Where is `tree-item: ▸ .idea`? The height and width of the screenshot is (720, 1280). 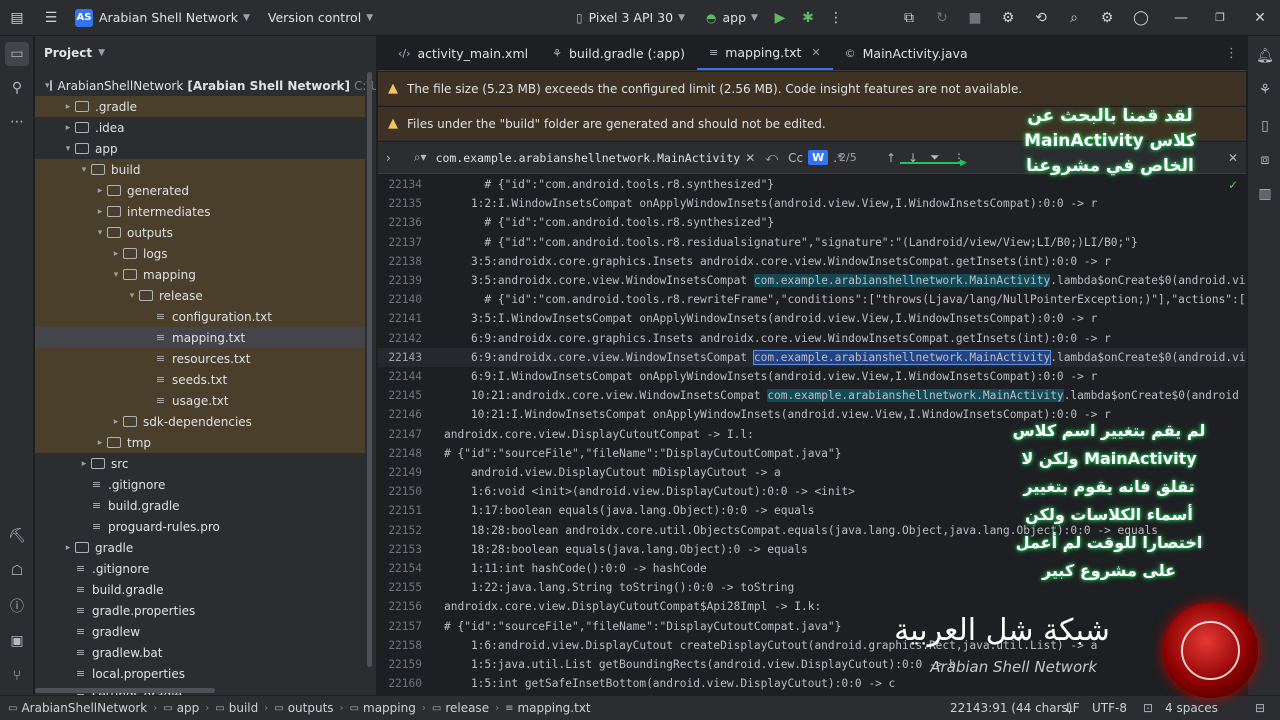 tree-item: ▸ .idea is located at coordinates (200, 127).